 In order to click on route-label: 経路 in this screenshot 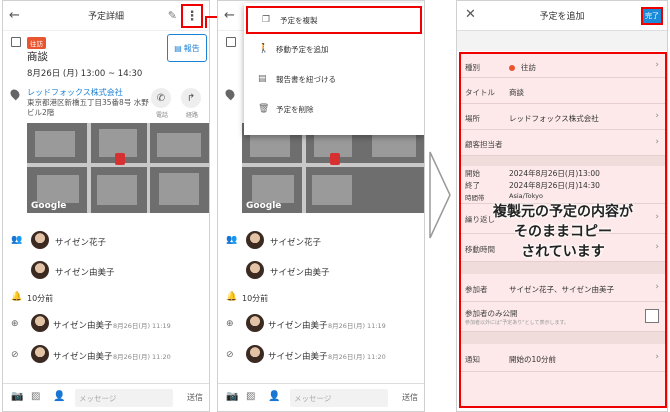, I will do `click(192, 115)`.